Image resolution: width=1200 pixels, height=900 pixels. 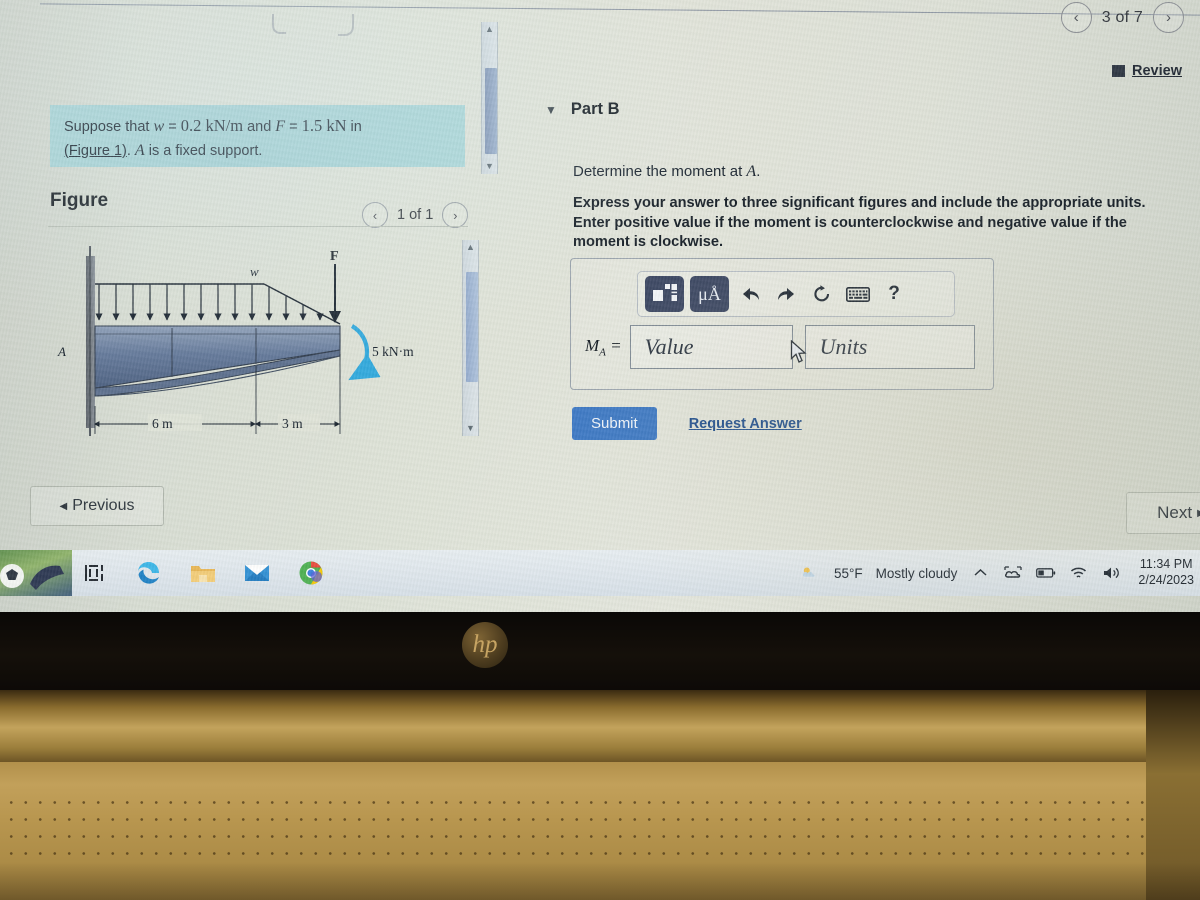 I want to click on chevron-up-icon, so click(x=980, y=573).